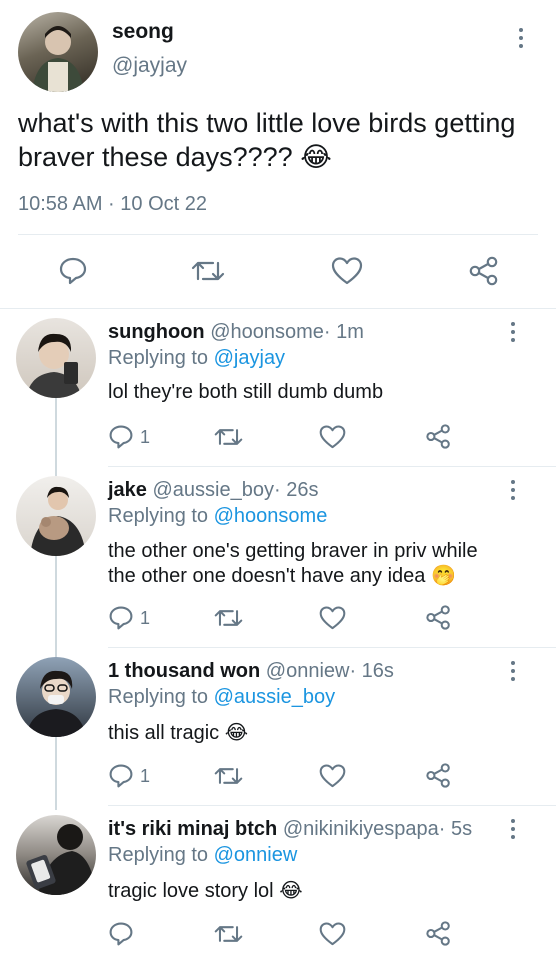 This screenshot has width=556, height=960. Describe the element at coordinates (127, 490) in the screenshot. I see `reply-display-name: jake` at that location.